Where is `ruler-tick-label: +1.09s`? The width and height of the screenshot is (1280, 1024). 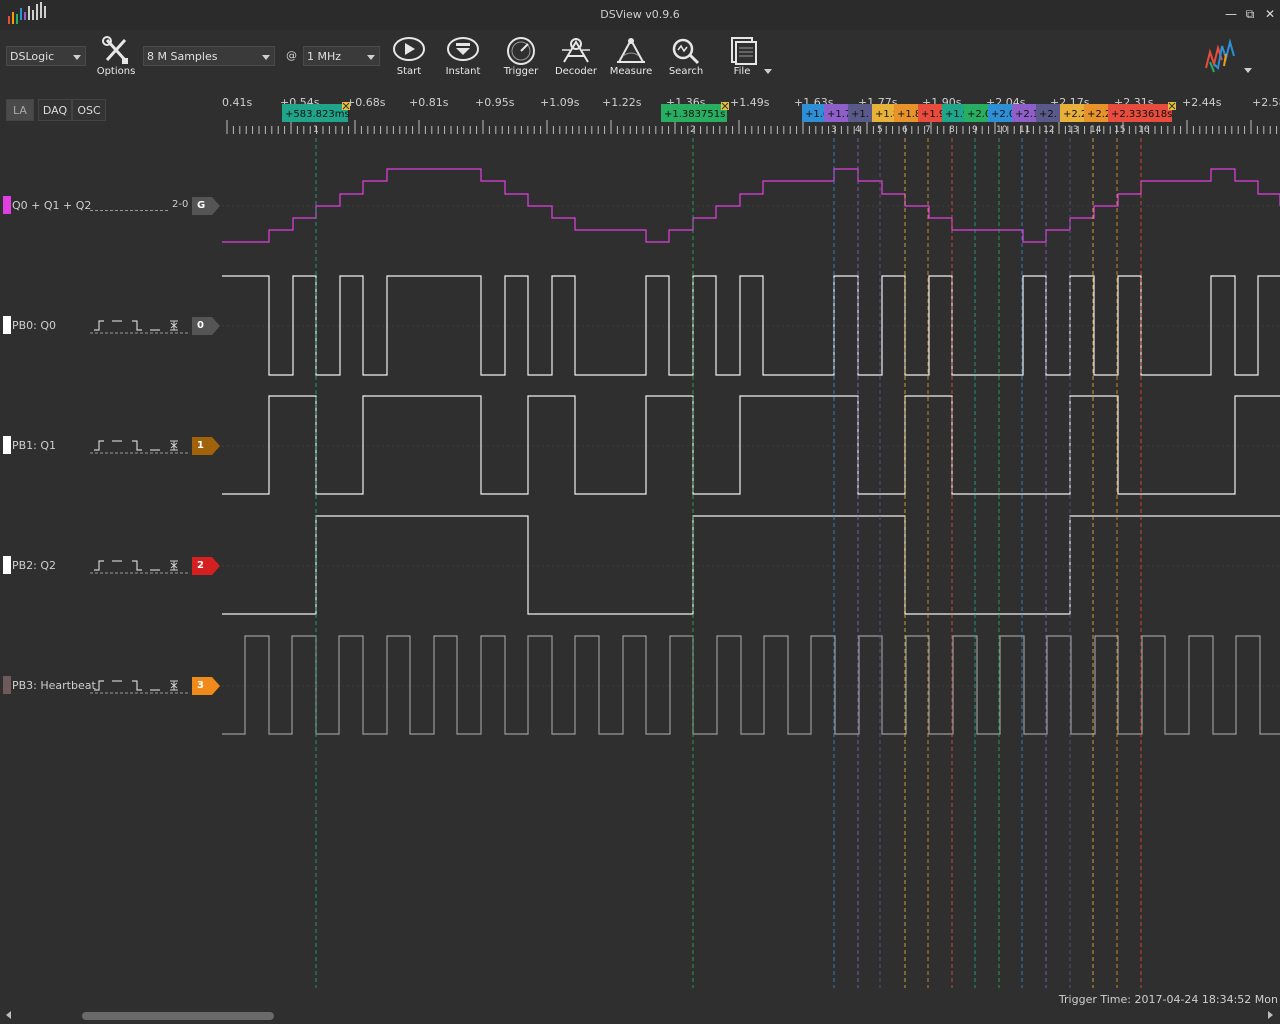
ruler-tick-label: +1.09s is located at coordinates (560, 102).